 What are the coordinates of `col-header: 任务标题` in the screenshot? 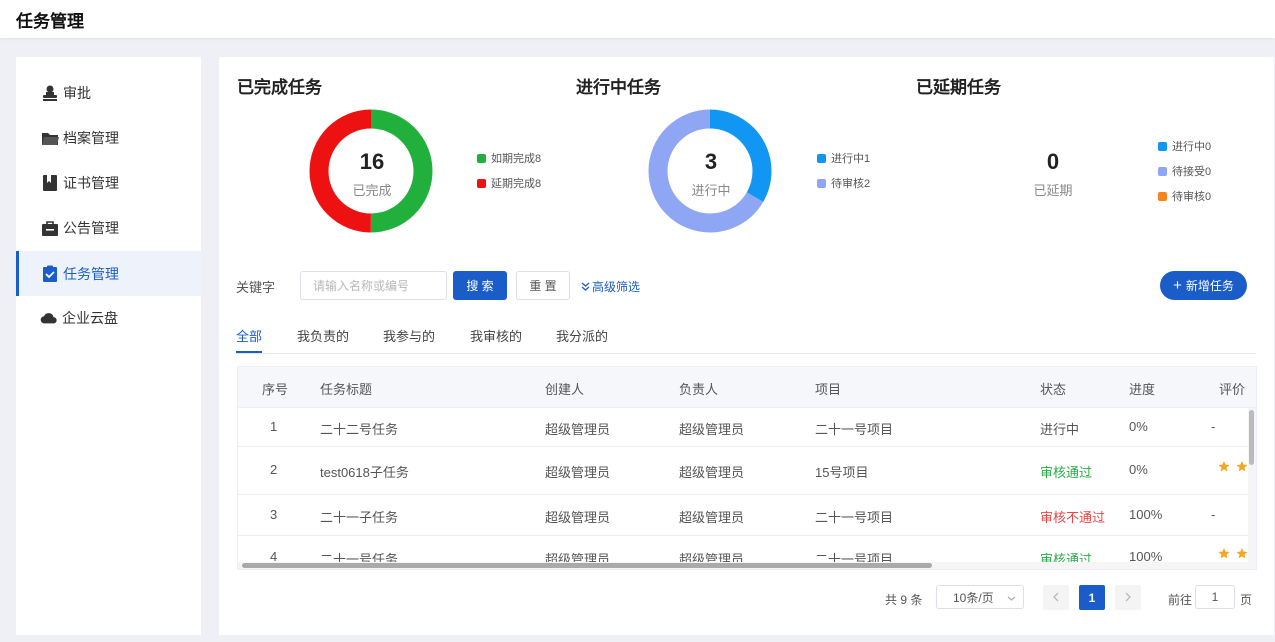 It's located at (346, 389).